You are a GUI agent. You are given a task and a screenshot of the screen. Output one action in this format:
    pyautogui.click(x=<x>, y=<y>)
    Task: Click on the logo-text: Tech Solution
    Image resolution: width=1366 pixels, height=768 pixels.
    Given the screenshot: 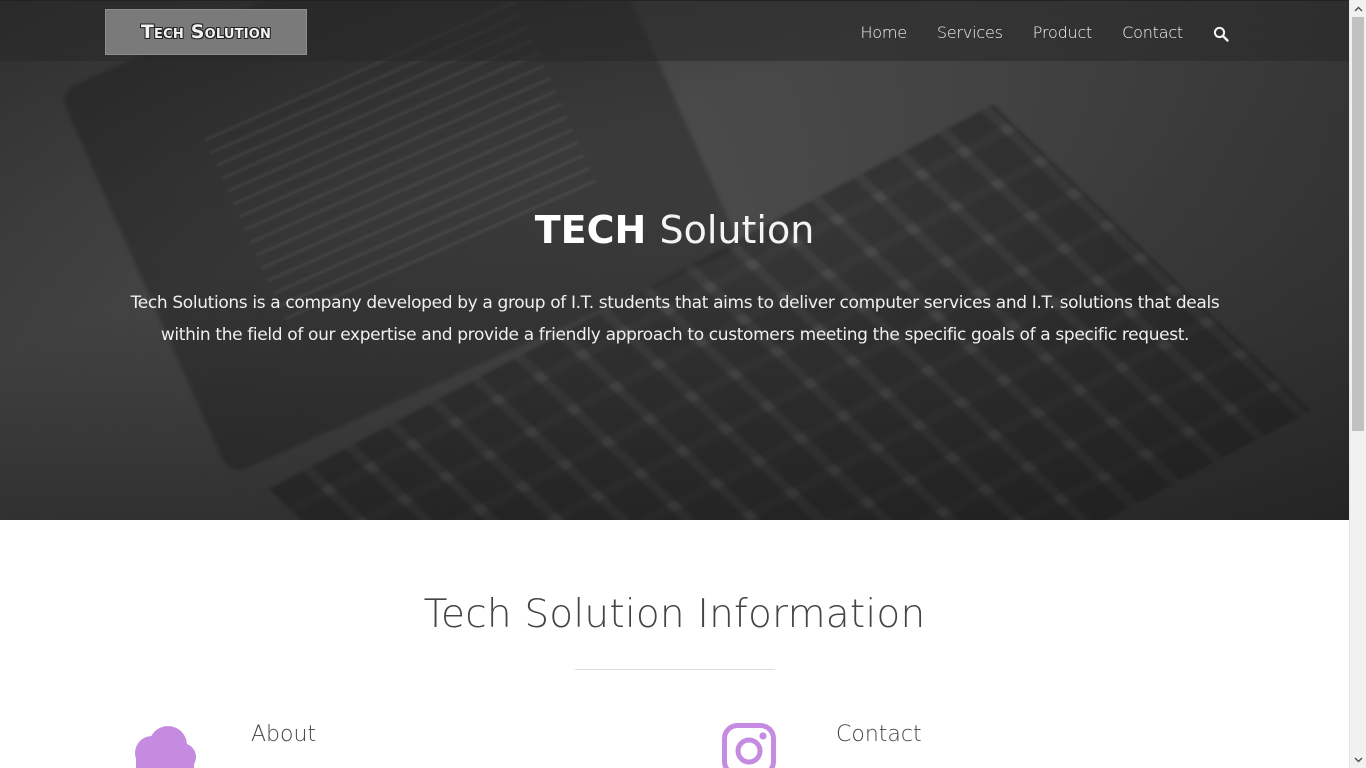 What is the action you would take?
    pyautogui.click(x=206, y=32)
    